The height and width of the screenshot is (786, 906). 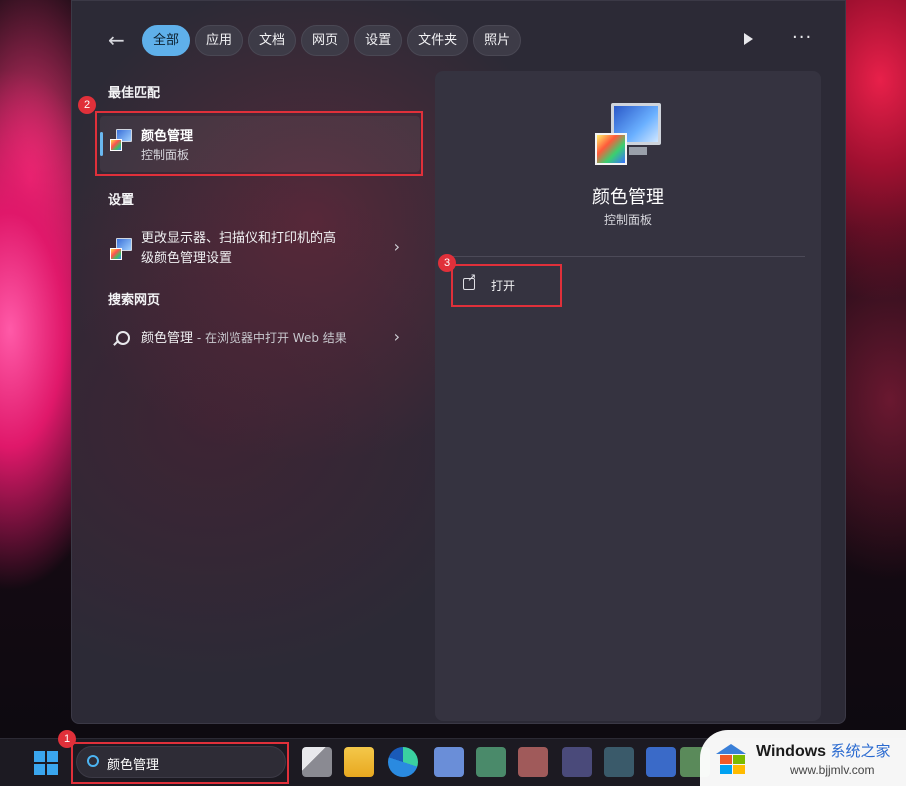 I want to click on open-external-icon, so click(x=469, y=280).